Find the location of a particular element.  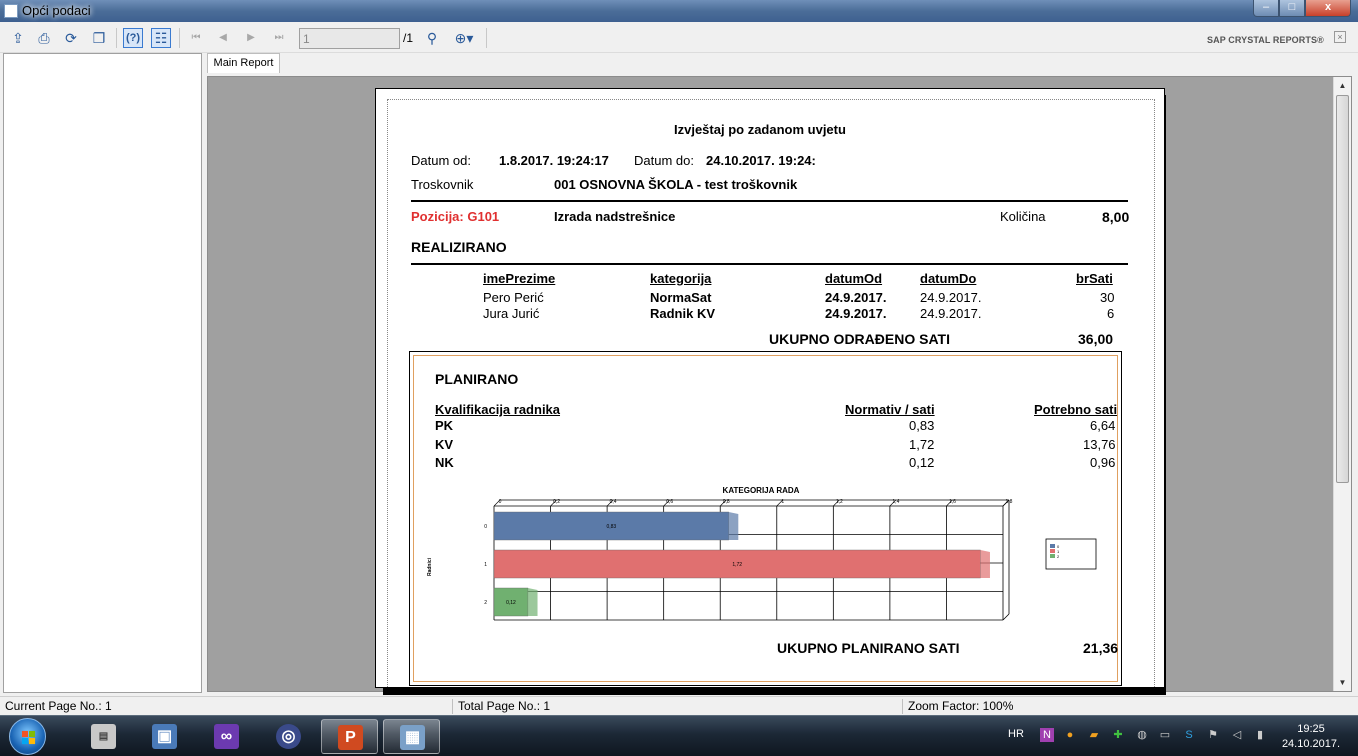

prev-page-icon: ◀ is located at coordinates (223, 38).